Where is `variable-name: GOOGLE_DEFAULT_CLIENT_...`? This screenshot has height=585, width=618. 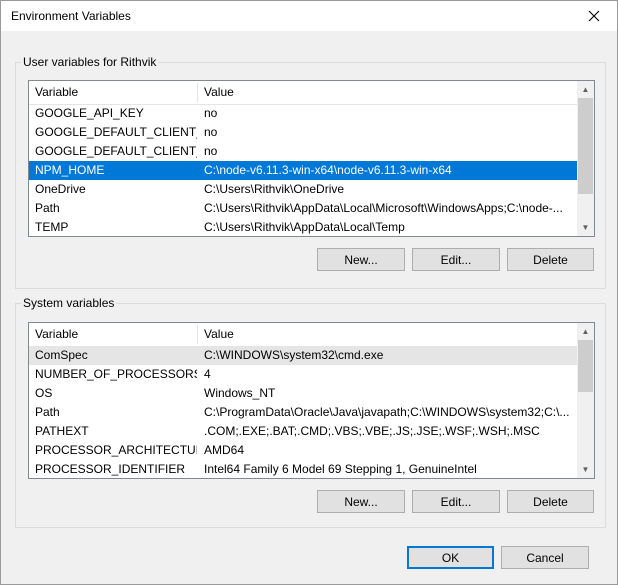 variable-name: GOOGLE_DEFAULT_CLIENT_... is located at coordinates (116, 151).